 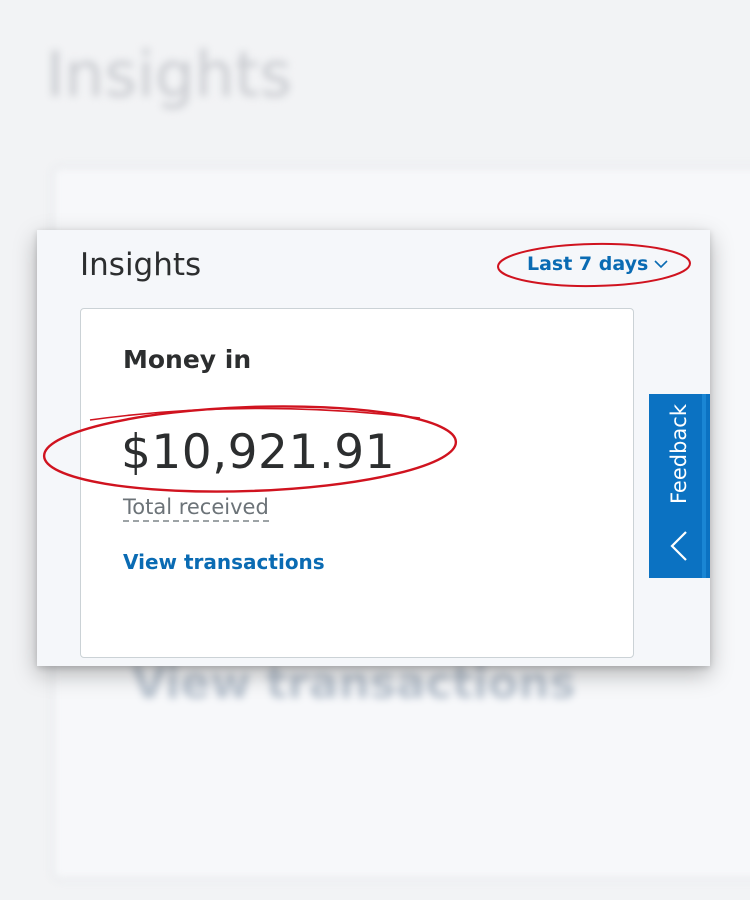 I want to click on total-received-label: Total received, so click(x=196, y=508).